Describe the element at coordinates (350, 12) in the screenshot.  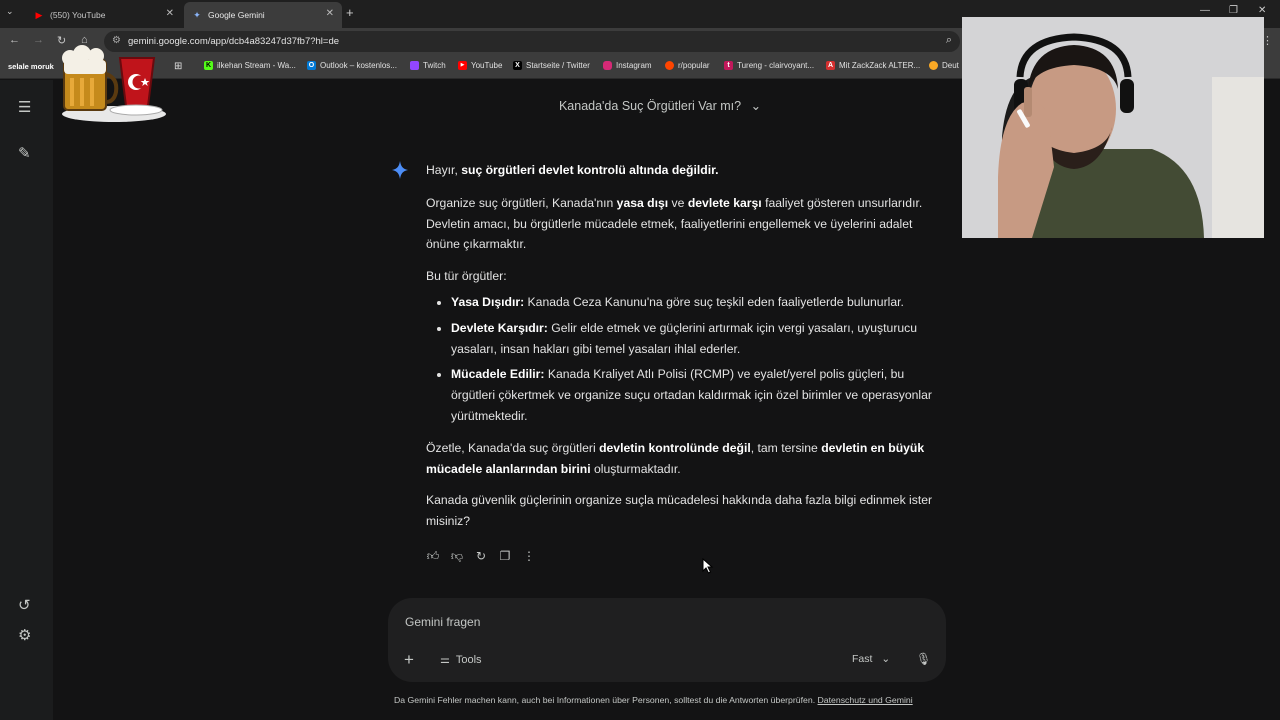
I see `new-tab-icon: +` at that location.